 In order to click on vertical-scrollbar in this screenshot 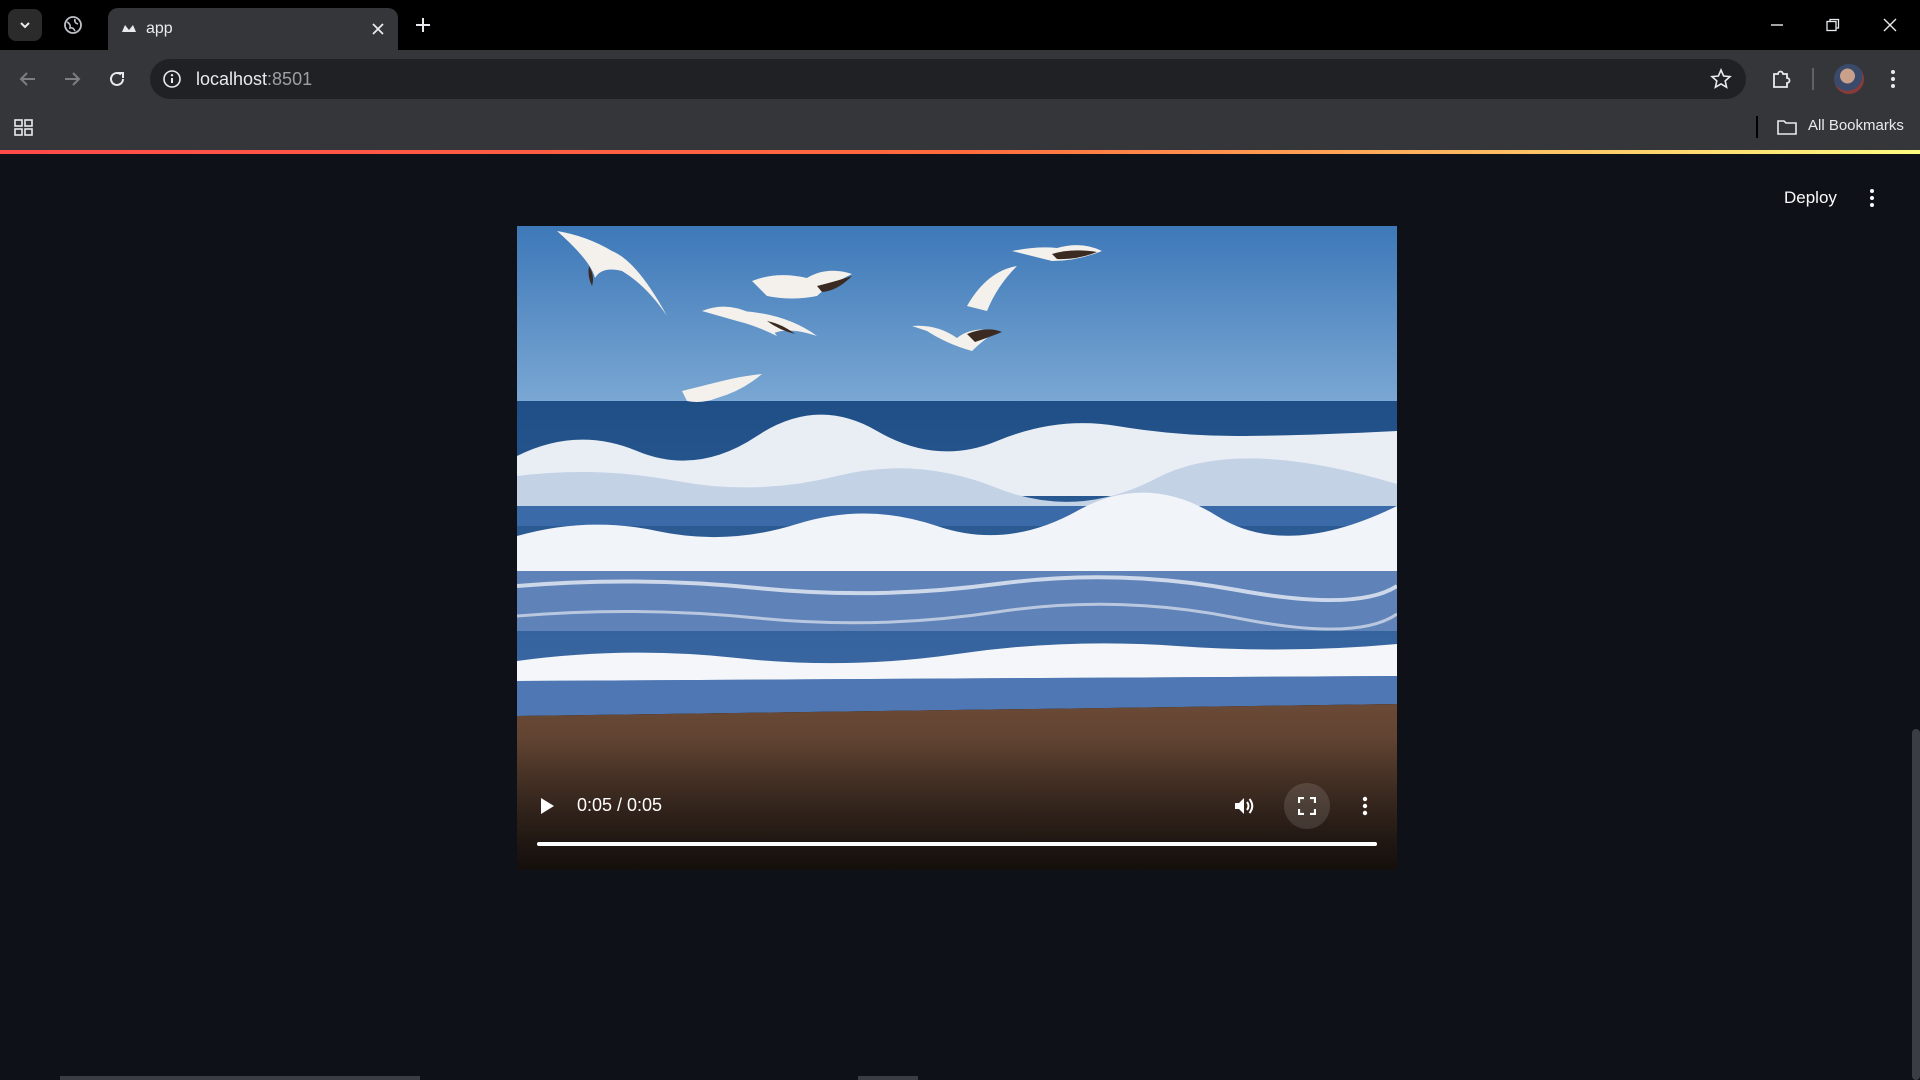, I will do `click(1916, 904)`.